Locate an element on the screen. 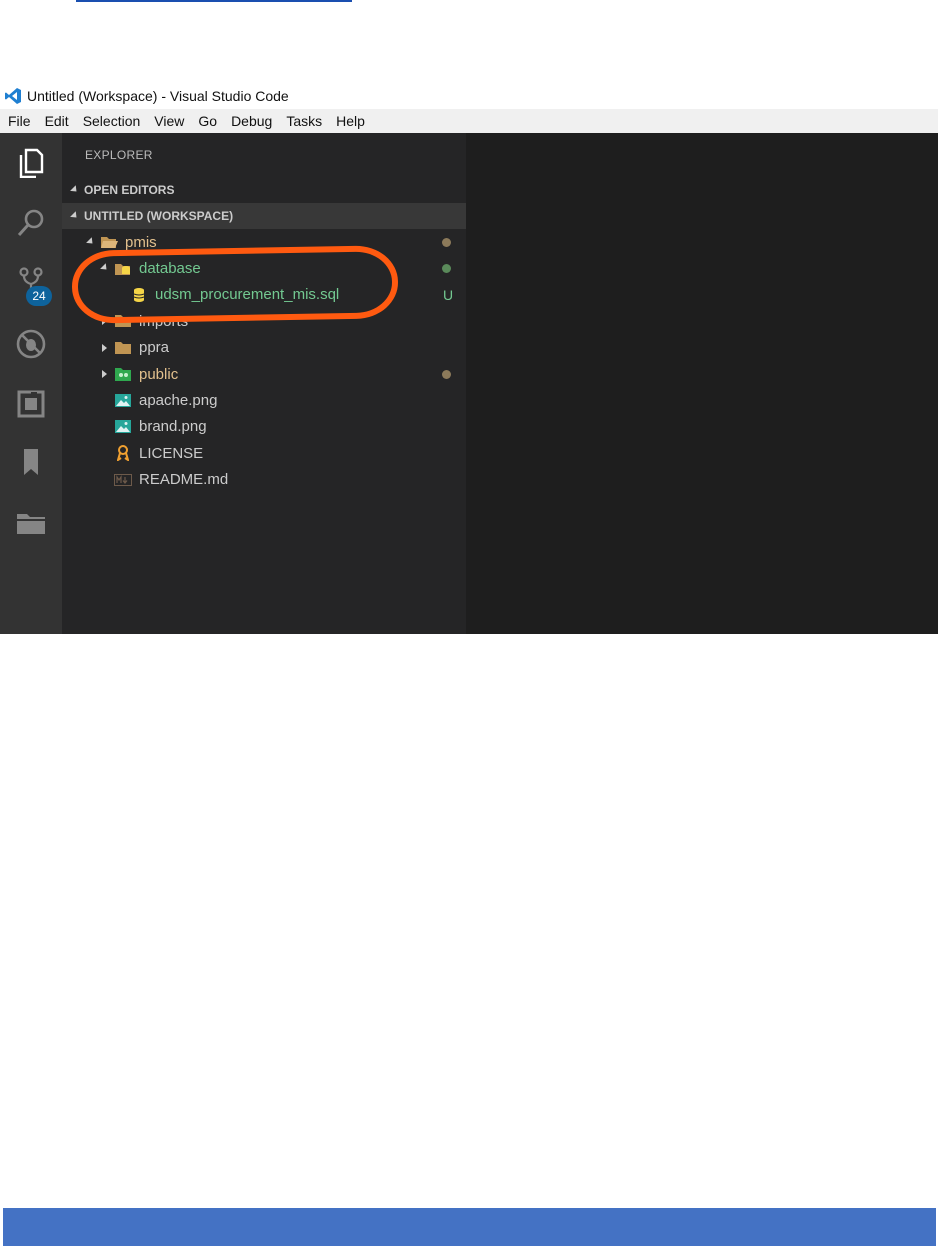  footer-bar is located at coordinates (469, 1227).